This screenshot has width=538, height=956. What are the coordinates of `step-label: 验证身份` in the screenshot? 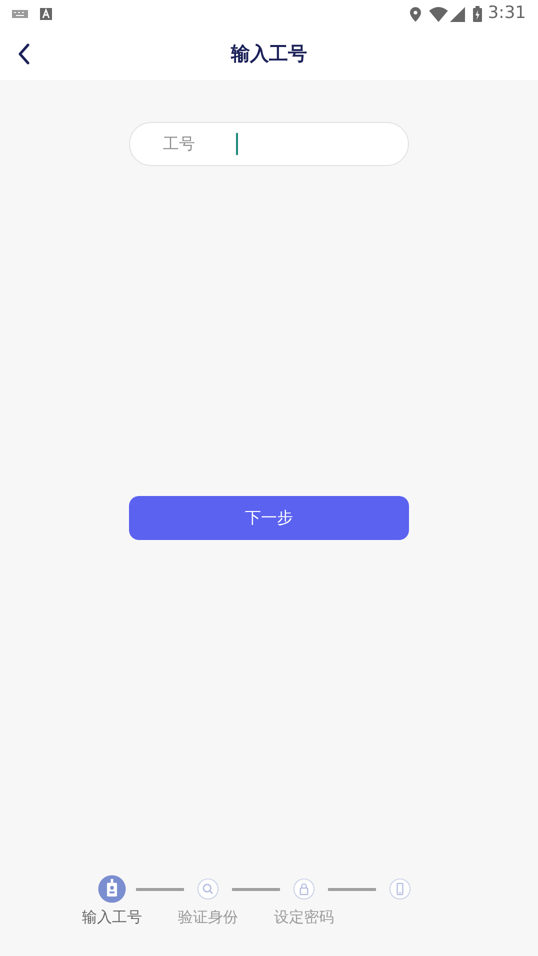 It's located at (208, 917).